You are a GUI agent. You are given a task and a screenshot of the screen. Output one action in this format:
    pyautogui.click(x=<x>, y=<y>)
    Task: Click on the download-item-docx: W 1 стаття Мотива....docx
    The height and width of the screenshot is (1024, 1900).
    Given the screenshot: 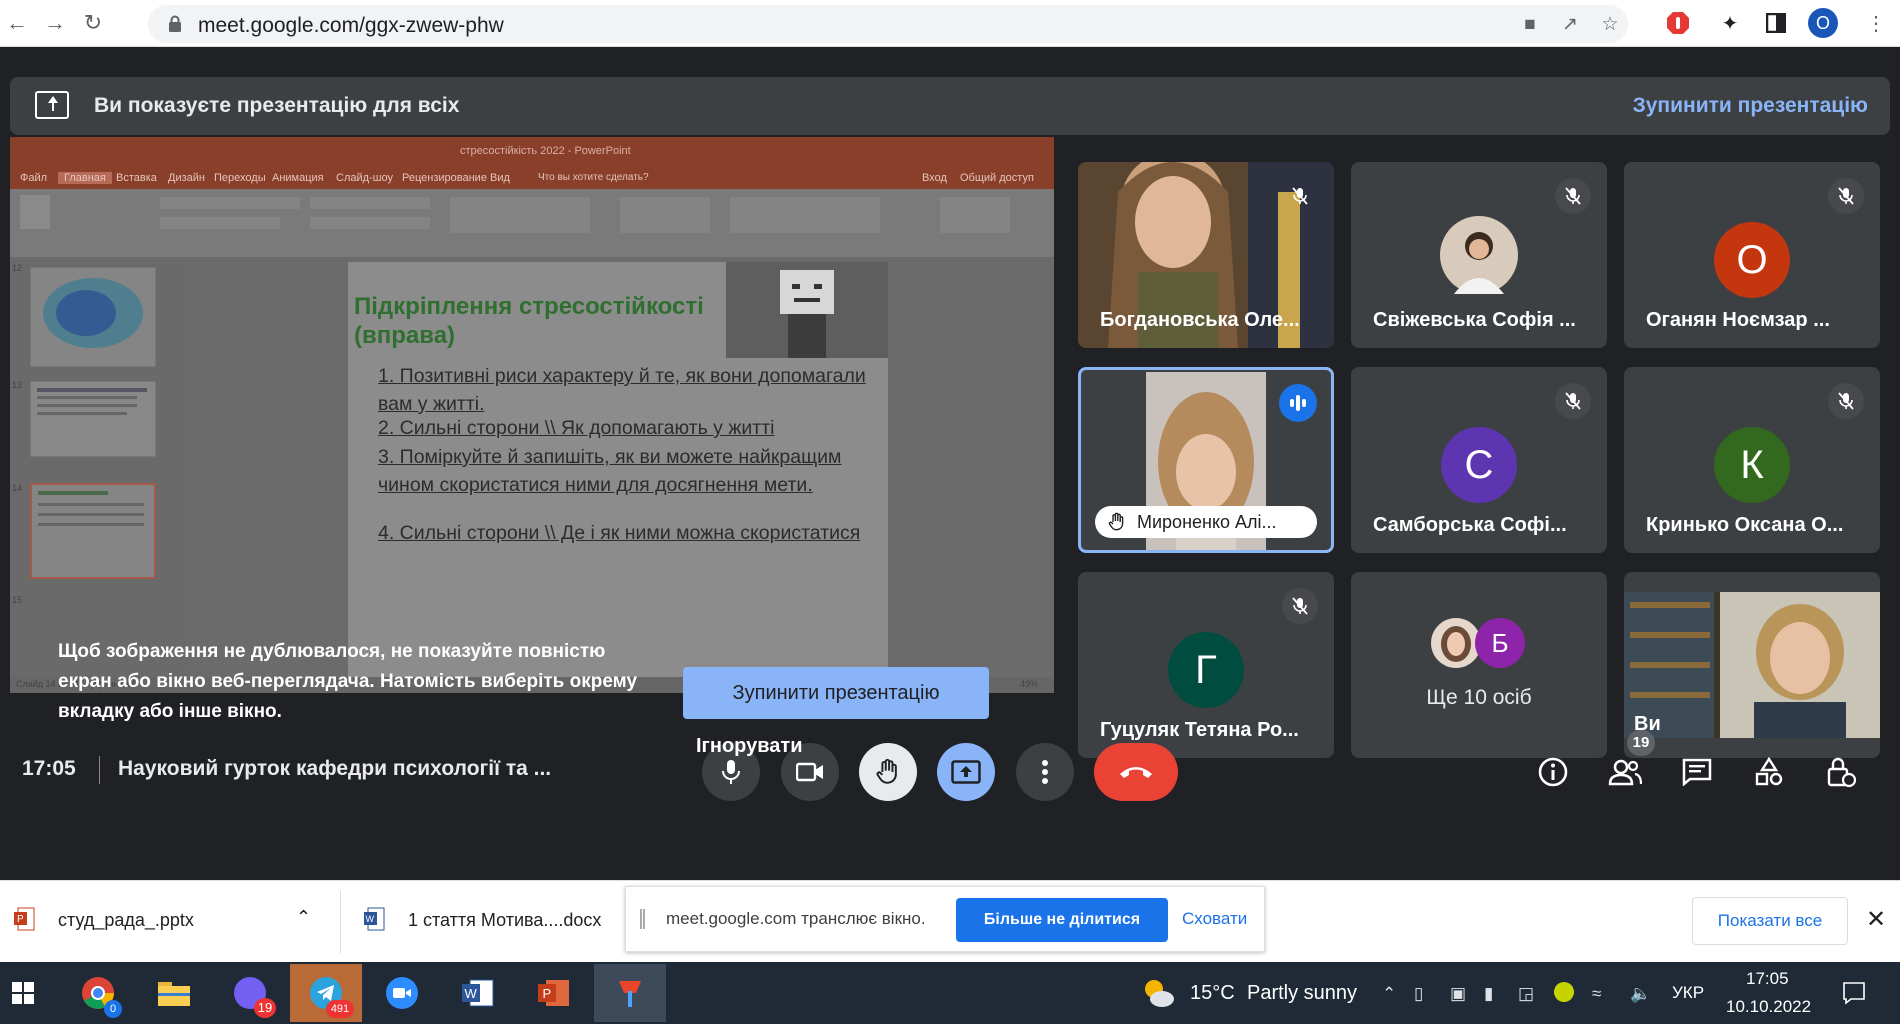 What is the action you would take?
    pyautogui.click(x=492, y=920)
    